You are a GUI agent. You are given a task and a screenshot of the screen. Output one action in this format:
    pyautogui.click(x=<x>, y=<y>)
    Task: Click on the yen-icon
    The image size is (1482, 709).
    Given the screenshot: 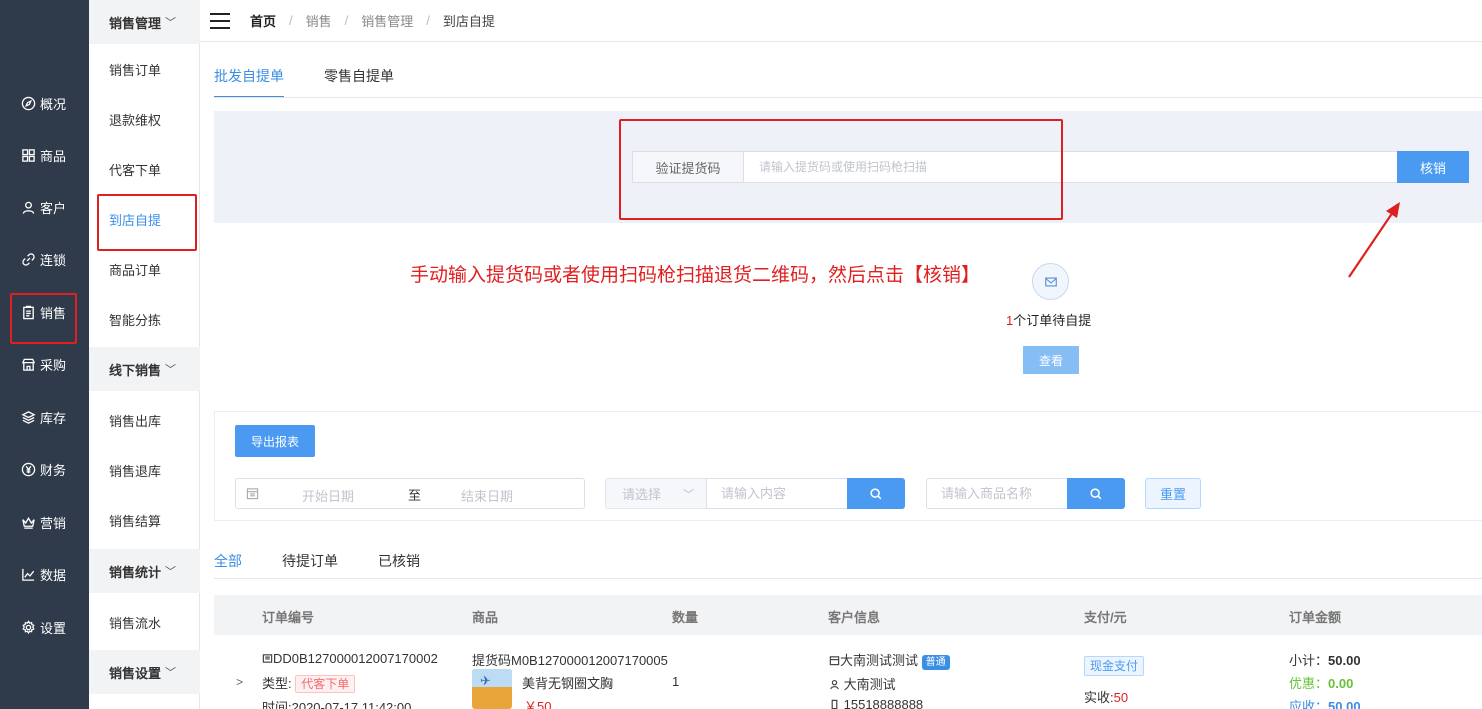 What is the action you would take?
    pyautogui.click(x=28, y=469)
    